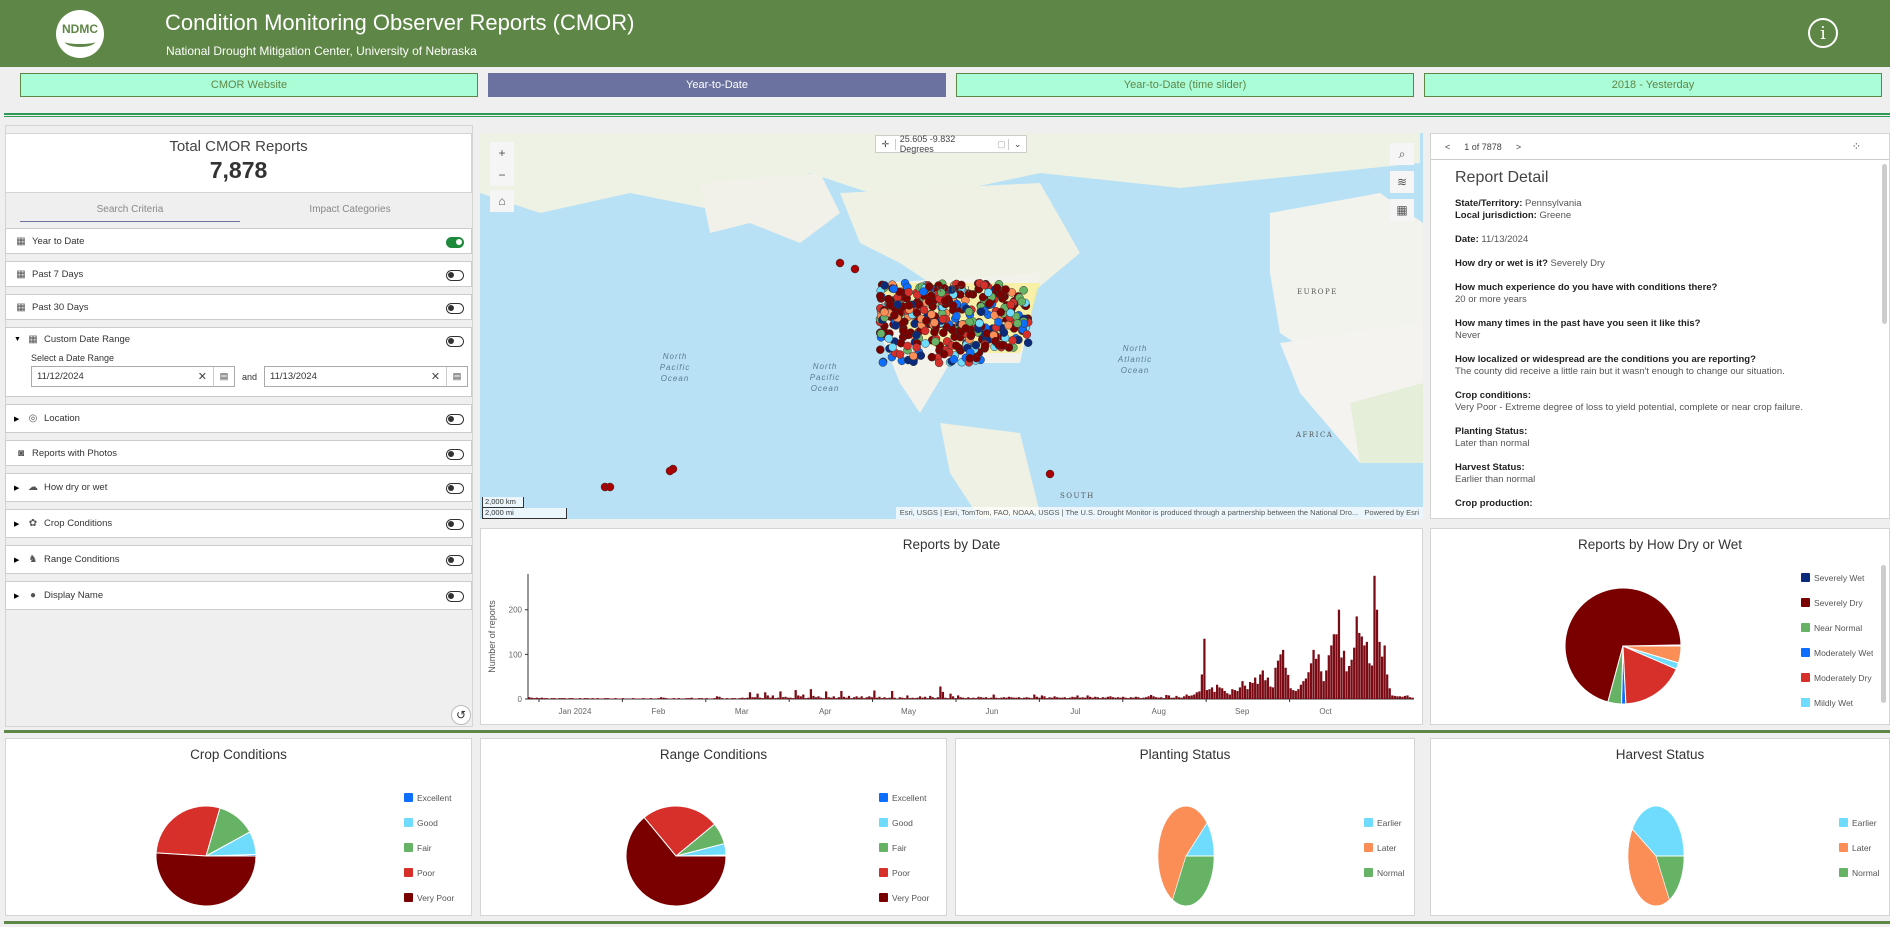 The height and width of the screenshot is (927, 1890). I want to click on legend-item: Very Poor, so click(429, 897).